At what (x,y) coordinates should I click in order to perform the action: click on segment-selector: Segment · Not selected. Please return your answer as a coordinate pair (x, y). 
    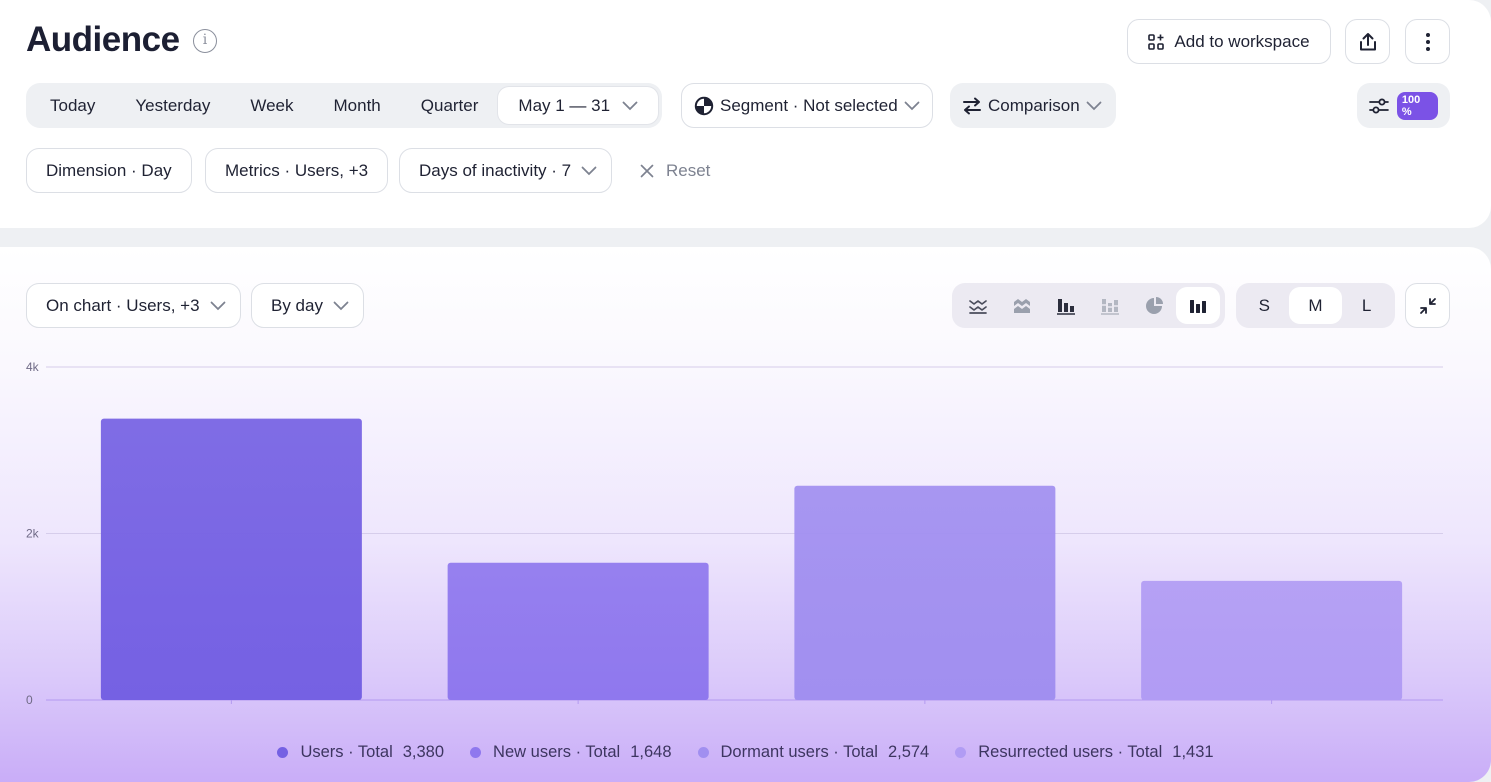
    Looking at the image, I should click on (807, 105).